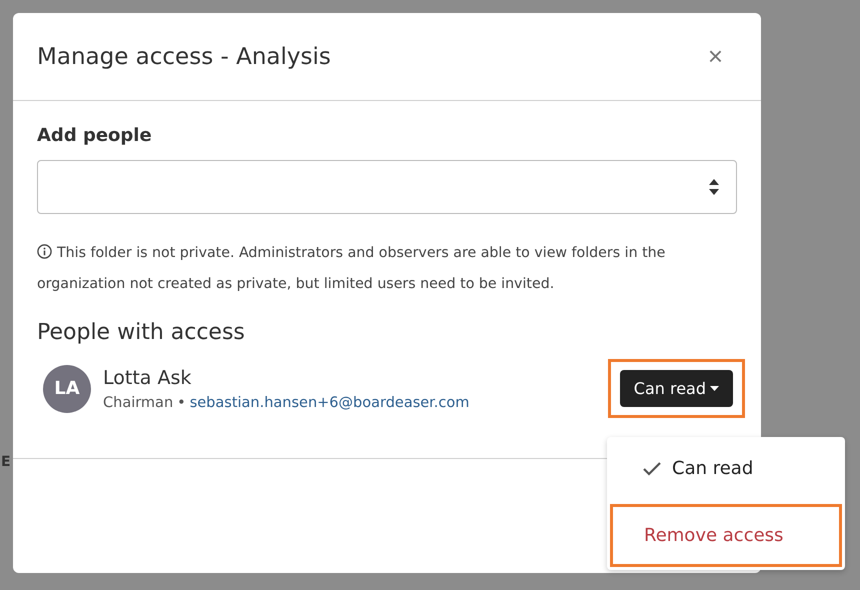 The height and width of the screenshot is (590, 860). Describe the element at coordinates (726, 468) in the screenshot. I see `menu-item: Can read` at that location.